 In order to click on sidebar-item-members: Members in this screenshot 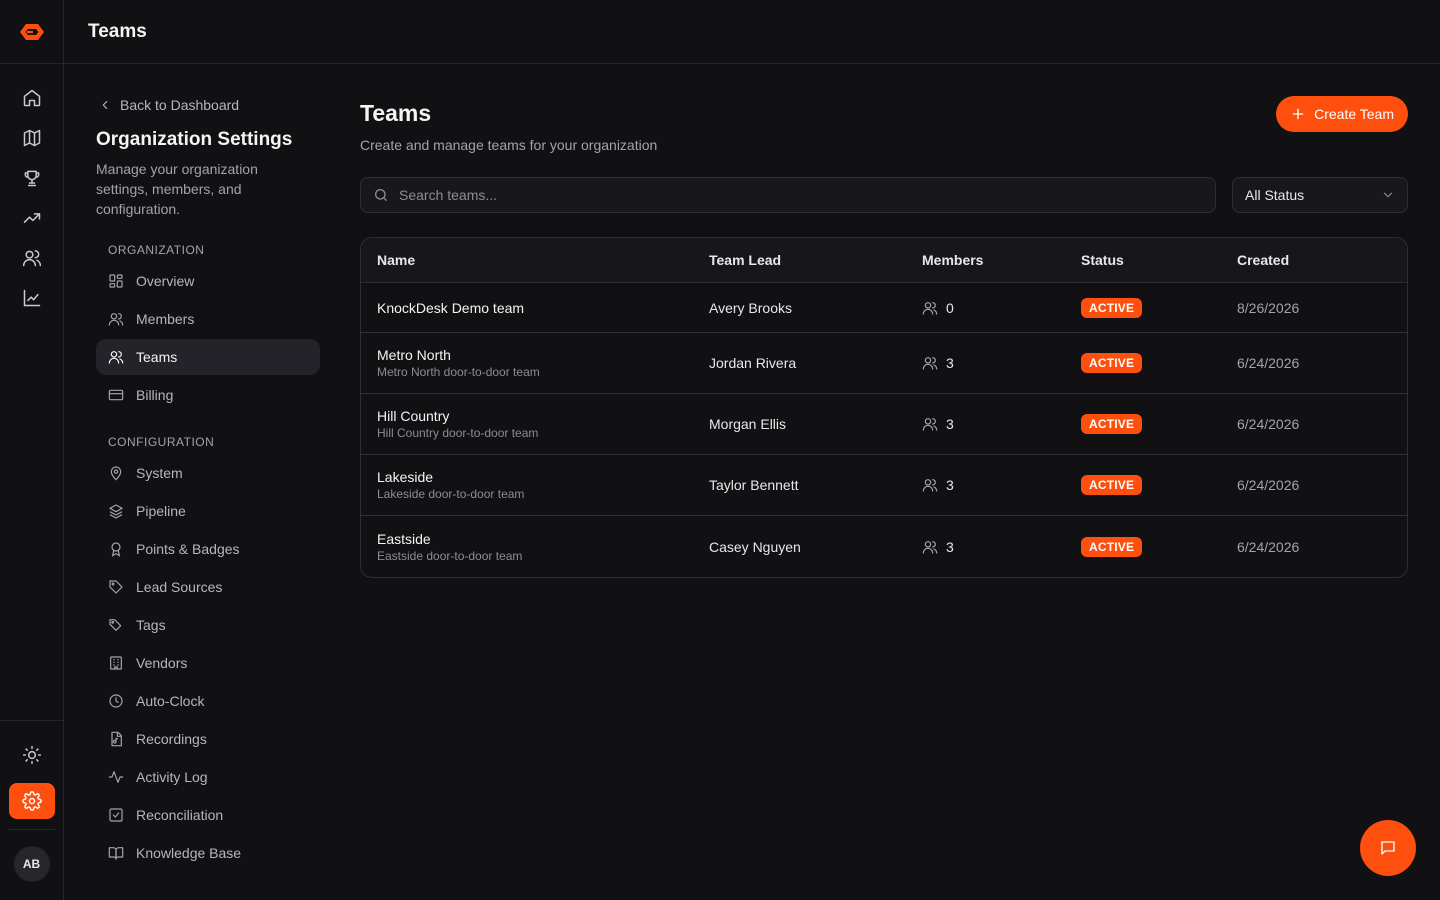, I will do `click(208, 319)`.